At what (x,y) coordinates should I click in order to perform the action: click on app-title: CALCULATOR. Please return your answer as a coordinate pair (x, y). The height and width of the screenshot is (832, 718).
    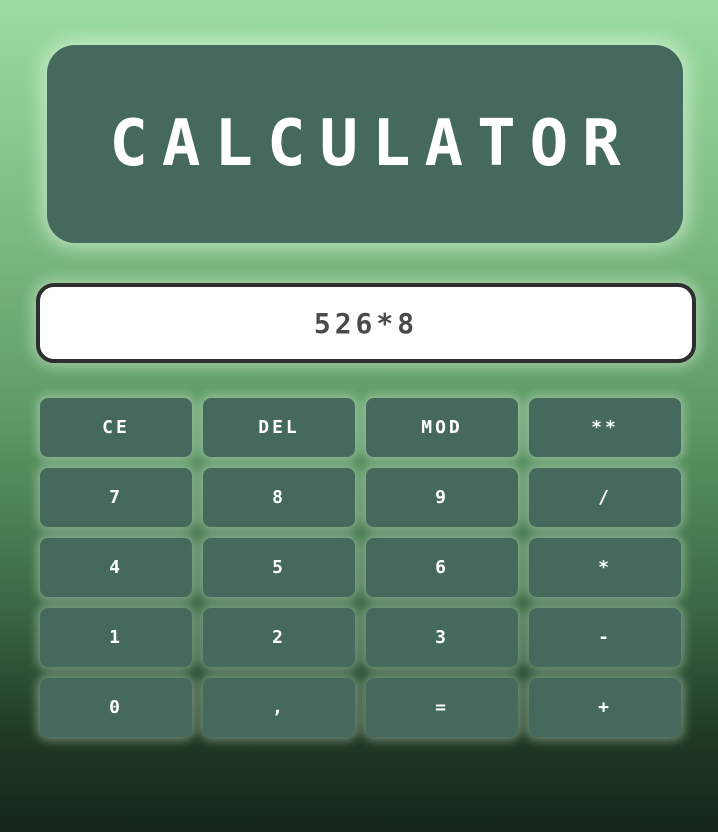
    Looking at the image, I should click on (372, 144).